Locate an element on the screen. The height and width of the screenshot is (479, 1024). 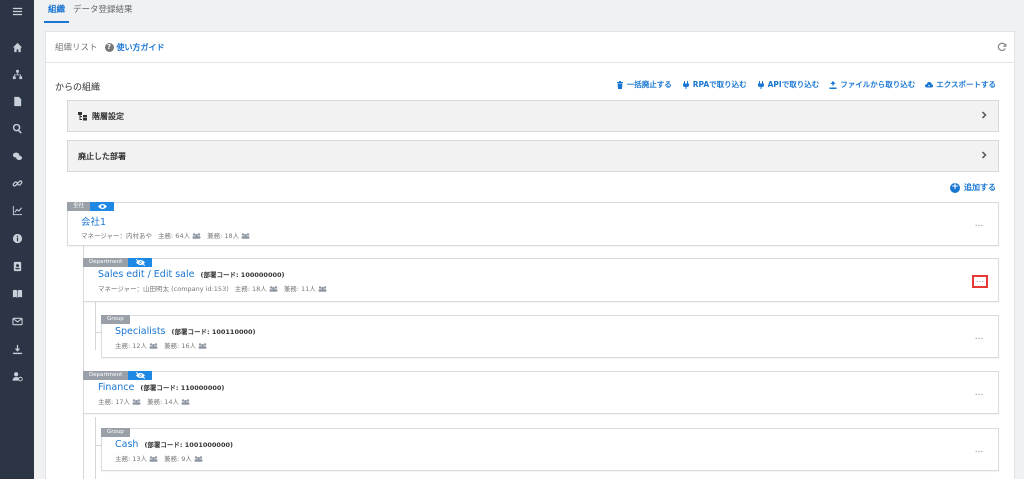
manager-text: マネージャー：内村あや is located at coordinates (117, 236).